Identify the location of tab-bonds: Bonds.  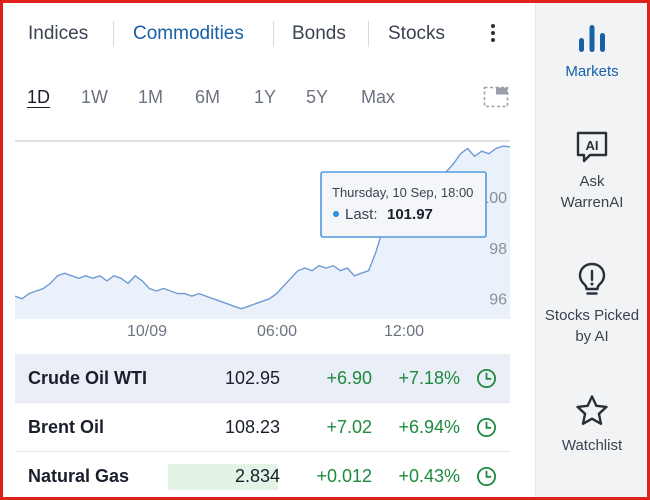
(319, 34).